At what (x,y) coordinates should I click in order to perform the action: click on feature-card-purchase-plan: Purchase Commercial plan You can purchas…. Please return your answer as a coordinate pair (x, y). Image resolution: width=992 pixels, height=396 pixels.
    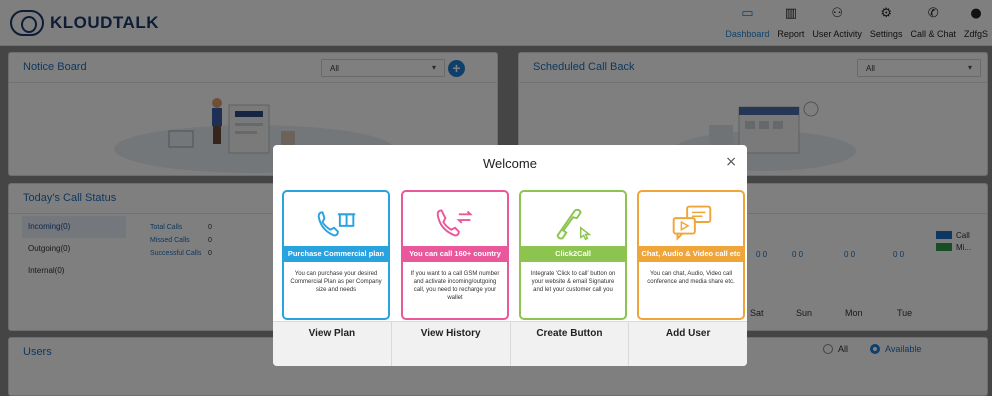
    Looking at the image, I should click on (336, 255).